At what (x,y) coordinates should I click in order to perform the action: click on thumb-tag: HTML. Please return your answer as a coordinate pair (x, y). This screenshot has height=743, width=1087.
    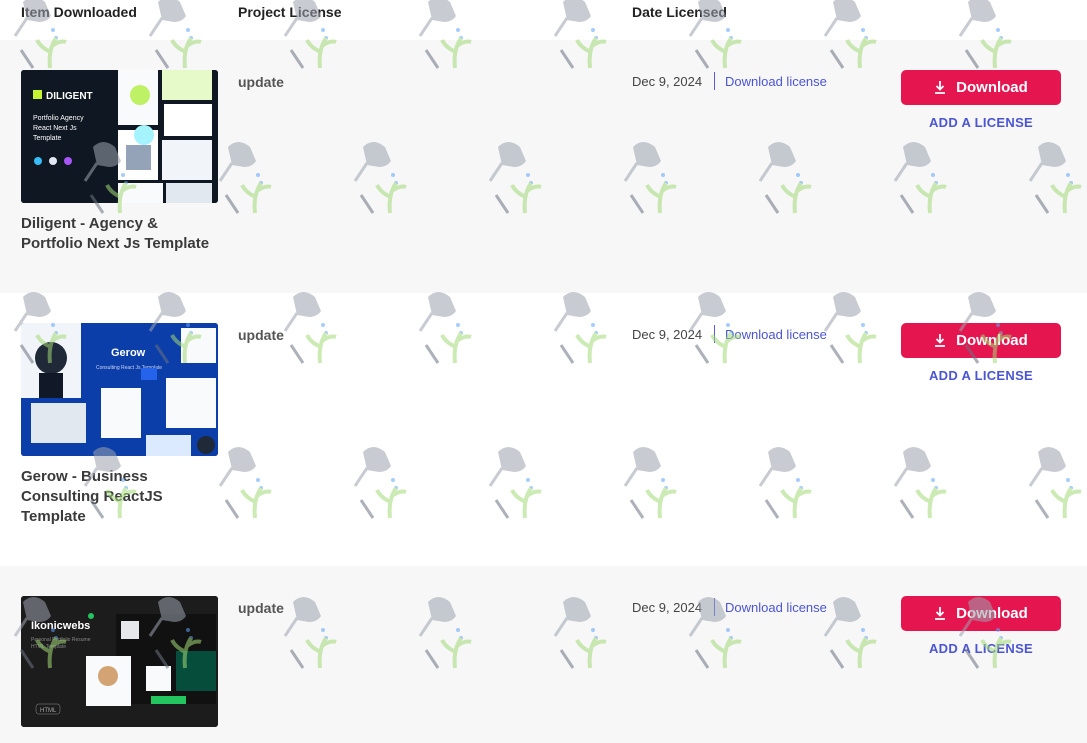
    Looking at the image, I should click on (48, 711).